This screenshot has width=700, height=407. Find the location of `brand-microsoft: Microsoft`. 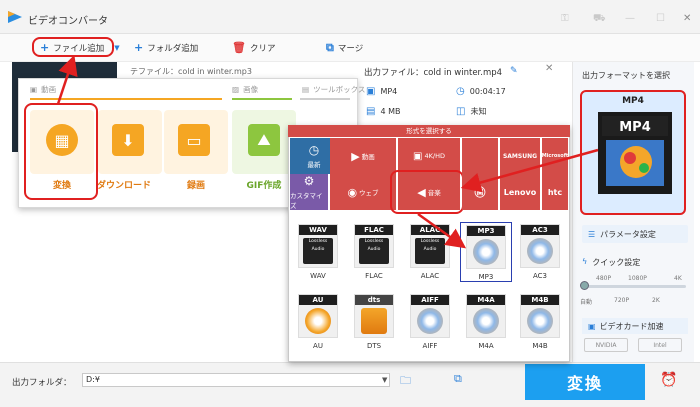

brand-microsoft: Microsoft is located at coordinates (555, 156).